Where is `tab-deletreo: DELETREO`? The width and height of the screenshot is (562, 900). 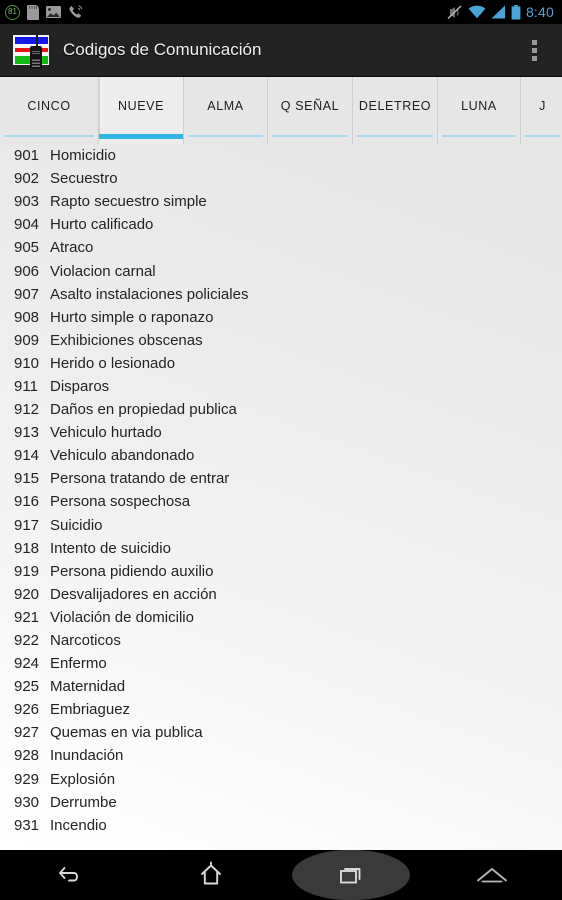 tab-deletreo: DELETREO is located at coordinates (394, 110).